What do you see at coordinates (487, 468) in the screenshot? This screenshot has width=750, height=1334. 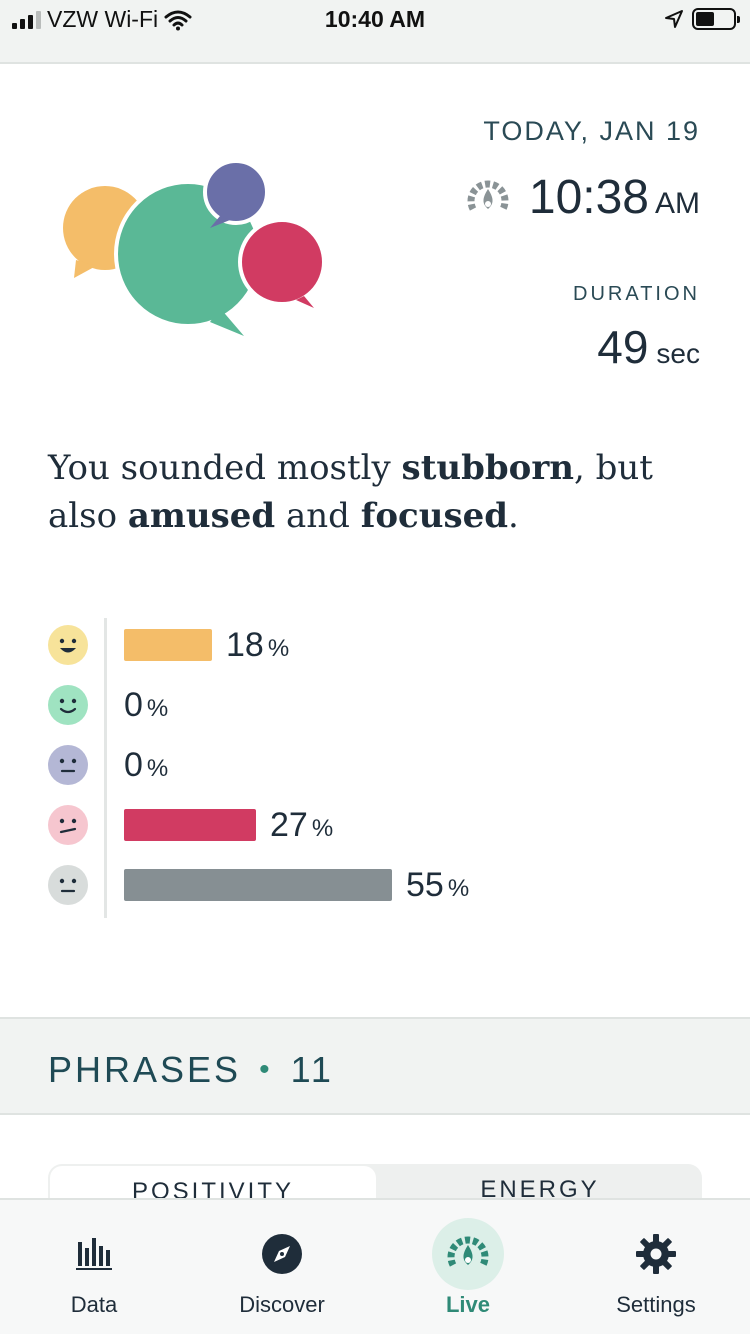 I see `summary-primary-emotion: stubborn` at bounding box center [487, 468].